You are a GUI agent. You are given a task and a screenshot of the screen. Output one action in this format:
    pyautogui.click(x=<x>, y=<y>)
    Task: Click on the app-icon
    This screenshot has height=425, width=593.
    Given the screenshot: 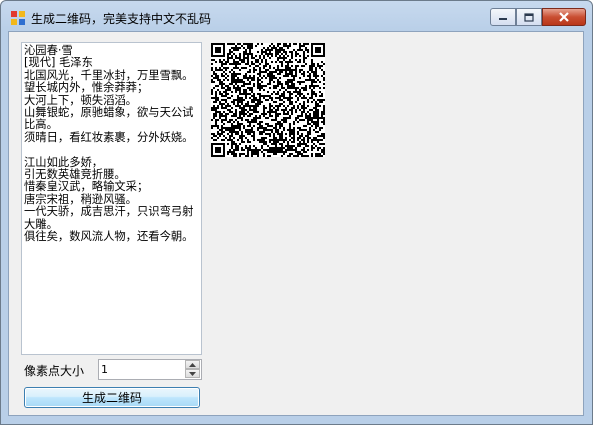 What is the action you would take?
    pyautogui.click(x=18, y=18)
    